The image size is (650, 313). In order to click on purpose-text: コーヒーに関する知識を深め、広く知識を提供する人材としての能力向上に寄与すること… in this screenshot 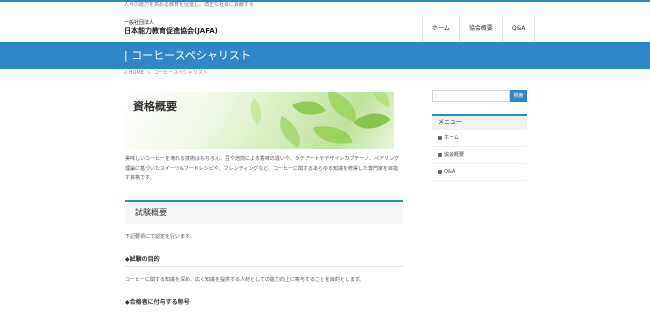, I will do `click(245, 280)`.